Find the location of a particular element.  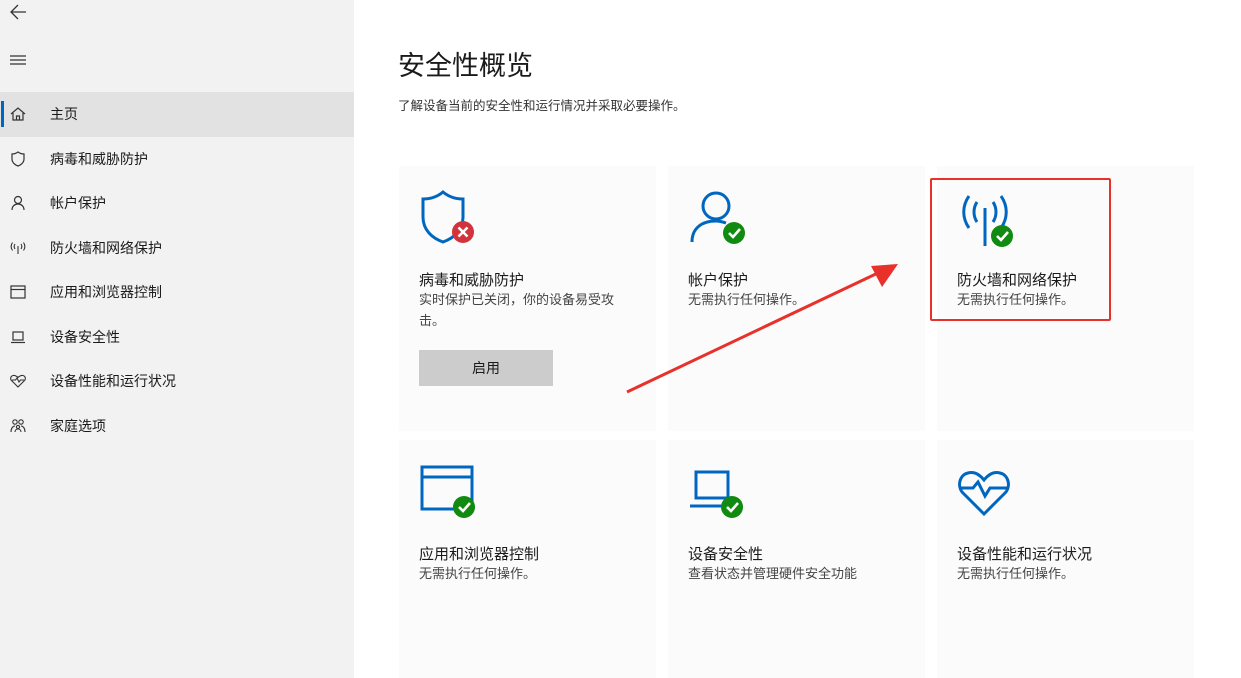

sidebar-item-label: 病毒和威胁防护 is located at coordinates (99, 159).